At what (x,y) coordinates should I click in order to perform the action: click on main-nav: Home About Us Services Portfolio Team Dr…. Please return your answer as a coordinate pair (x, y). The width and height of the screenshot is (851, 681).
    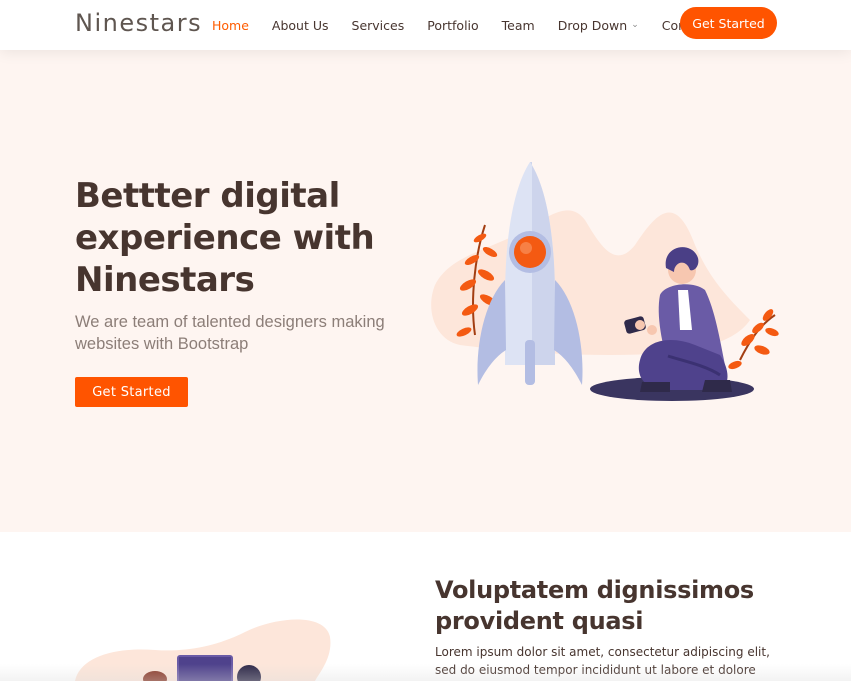
    Looking at the image, I should click on (472, 25).